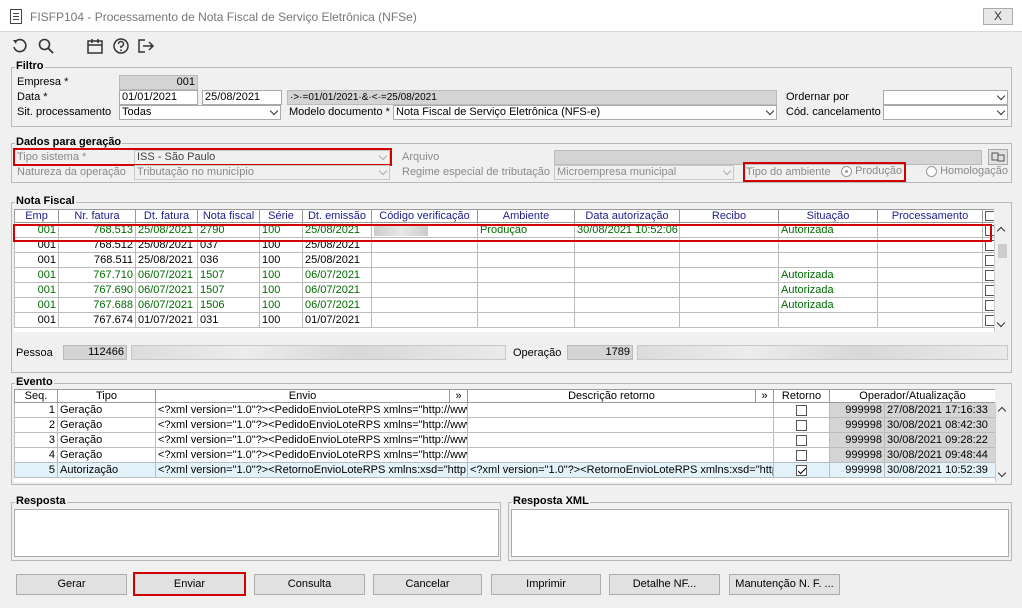  What do you see at coordinates (824, 172) in the screenshot?
I see `tipo-ambiente-highlight` at bounding box center [824, 172].